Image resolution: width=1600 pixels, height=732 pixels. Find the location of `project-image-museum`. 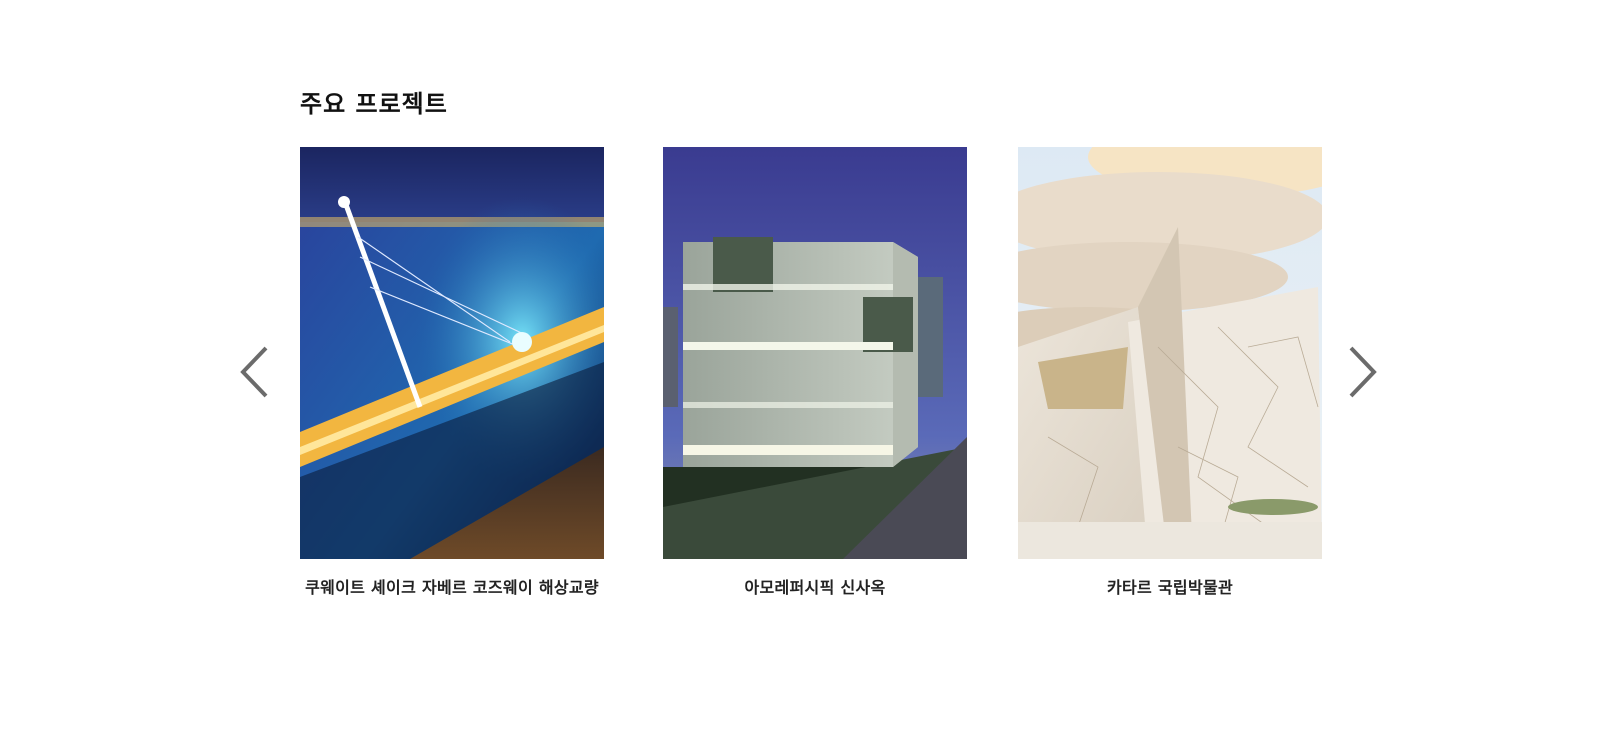

project-image-museum is located at coordinates (1170, 353).